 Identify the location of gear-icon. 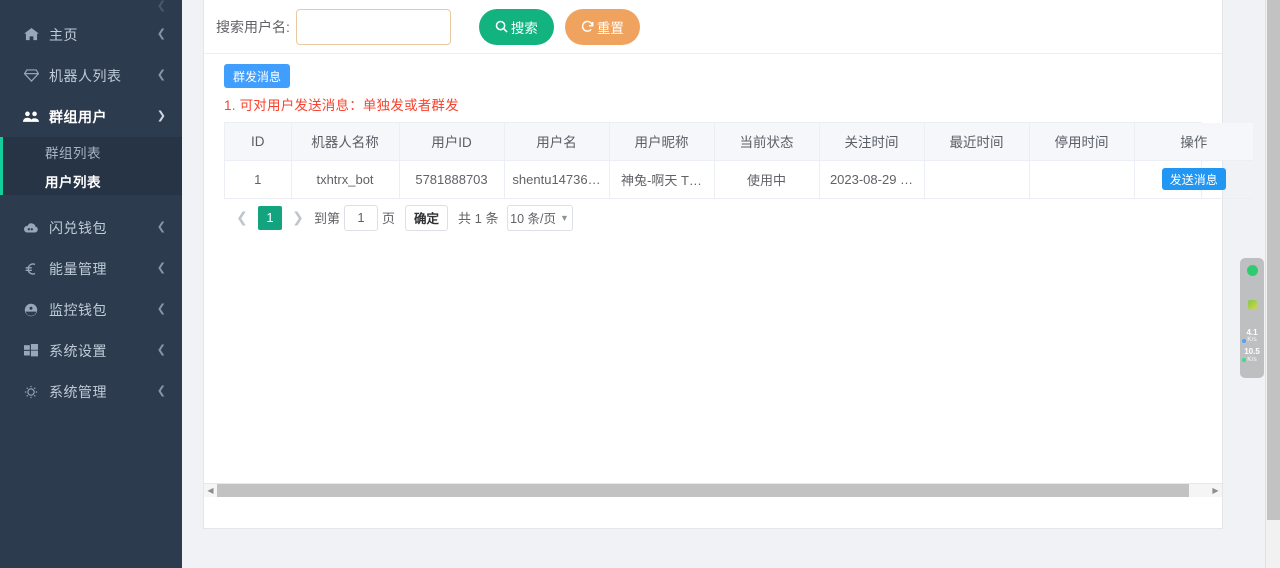
(31, 392).